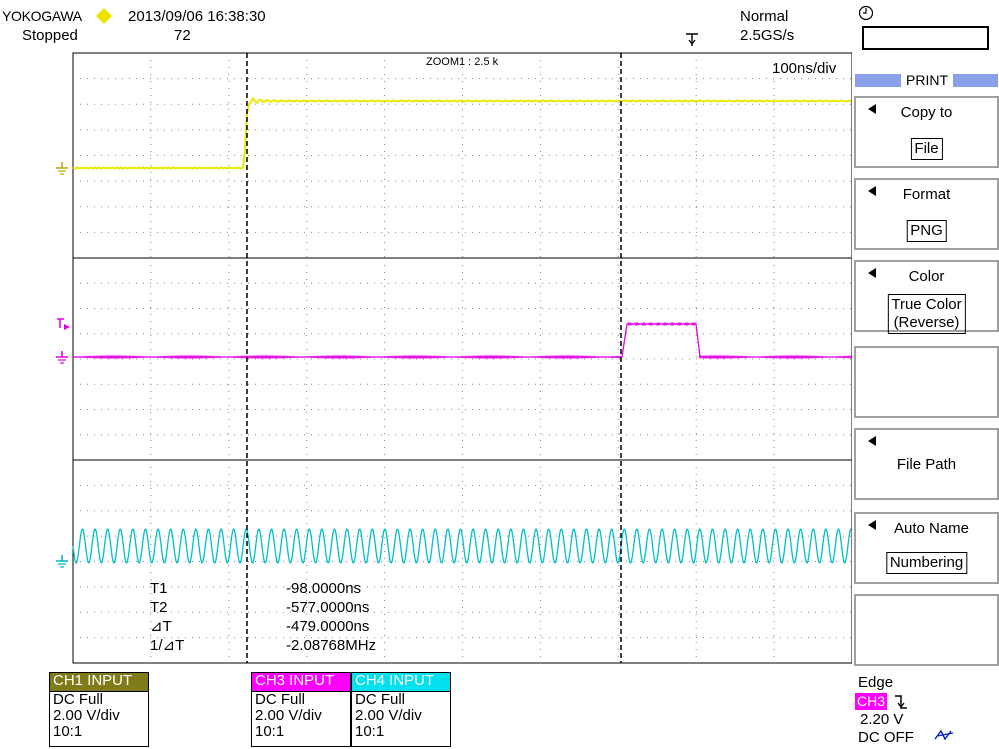 The image size is (999, 749). Describe the element at coordinates (68, 731) in the screenshot. I see `ch1-probe: 10:1` at that location.